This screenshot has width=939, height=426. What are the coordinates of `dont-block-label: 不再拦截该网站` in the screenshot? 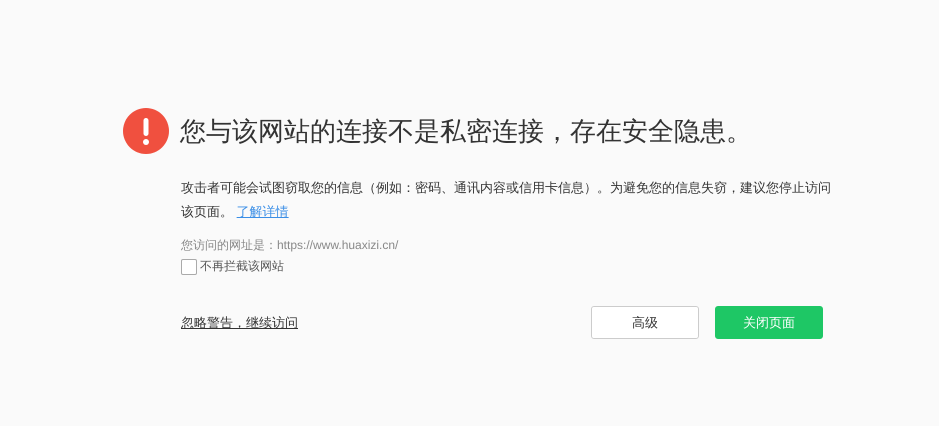 It's located at (242, 266).